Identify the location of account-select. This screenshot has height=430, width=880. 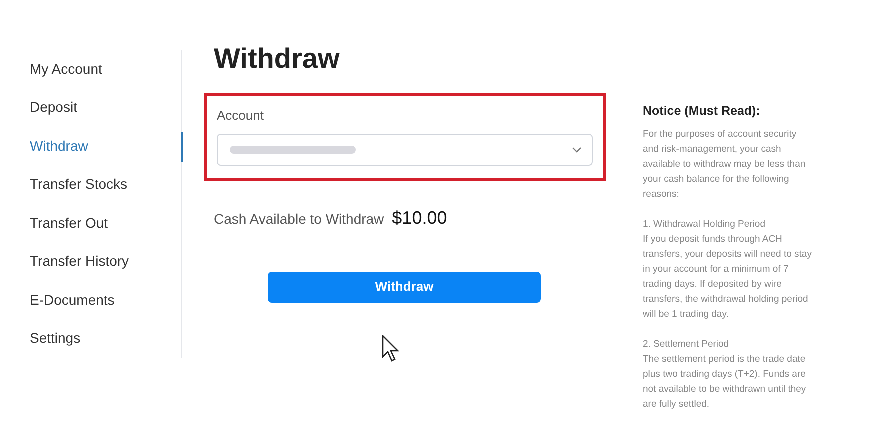
(405, 150).